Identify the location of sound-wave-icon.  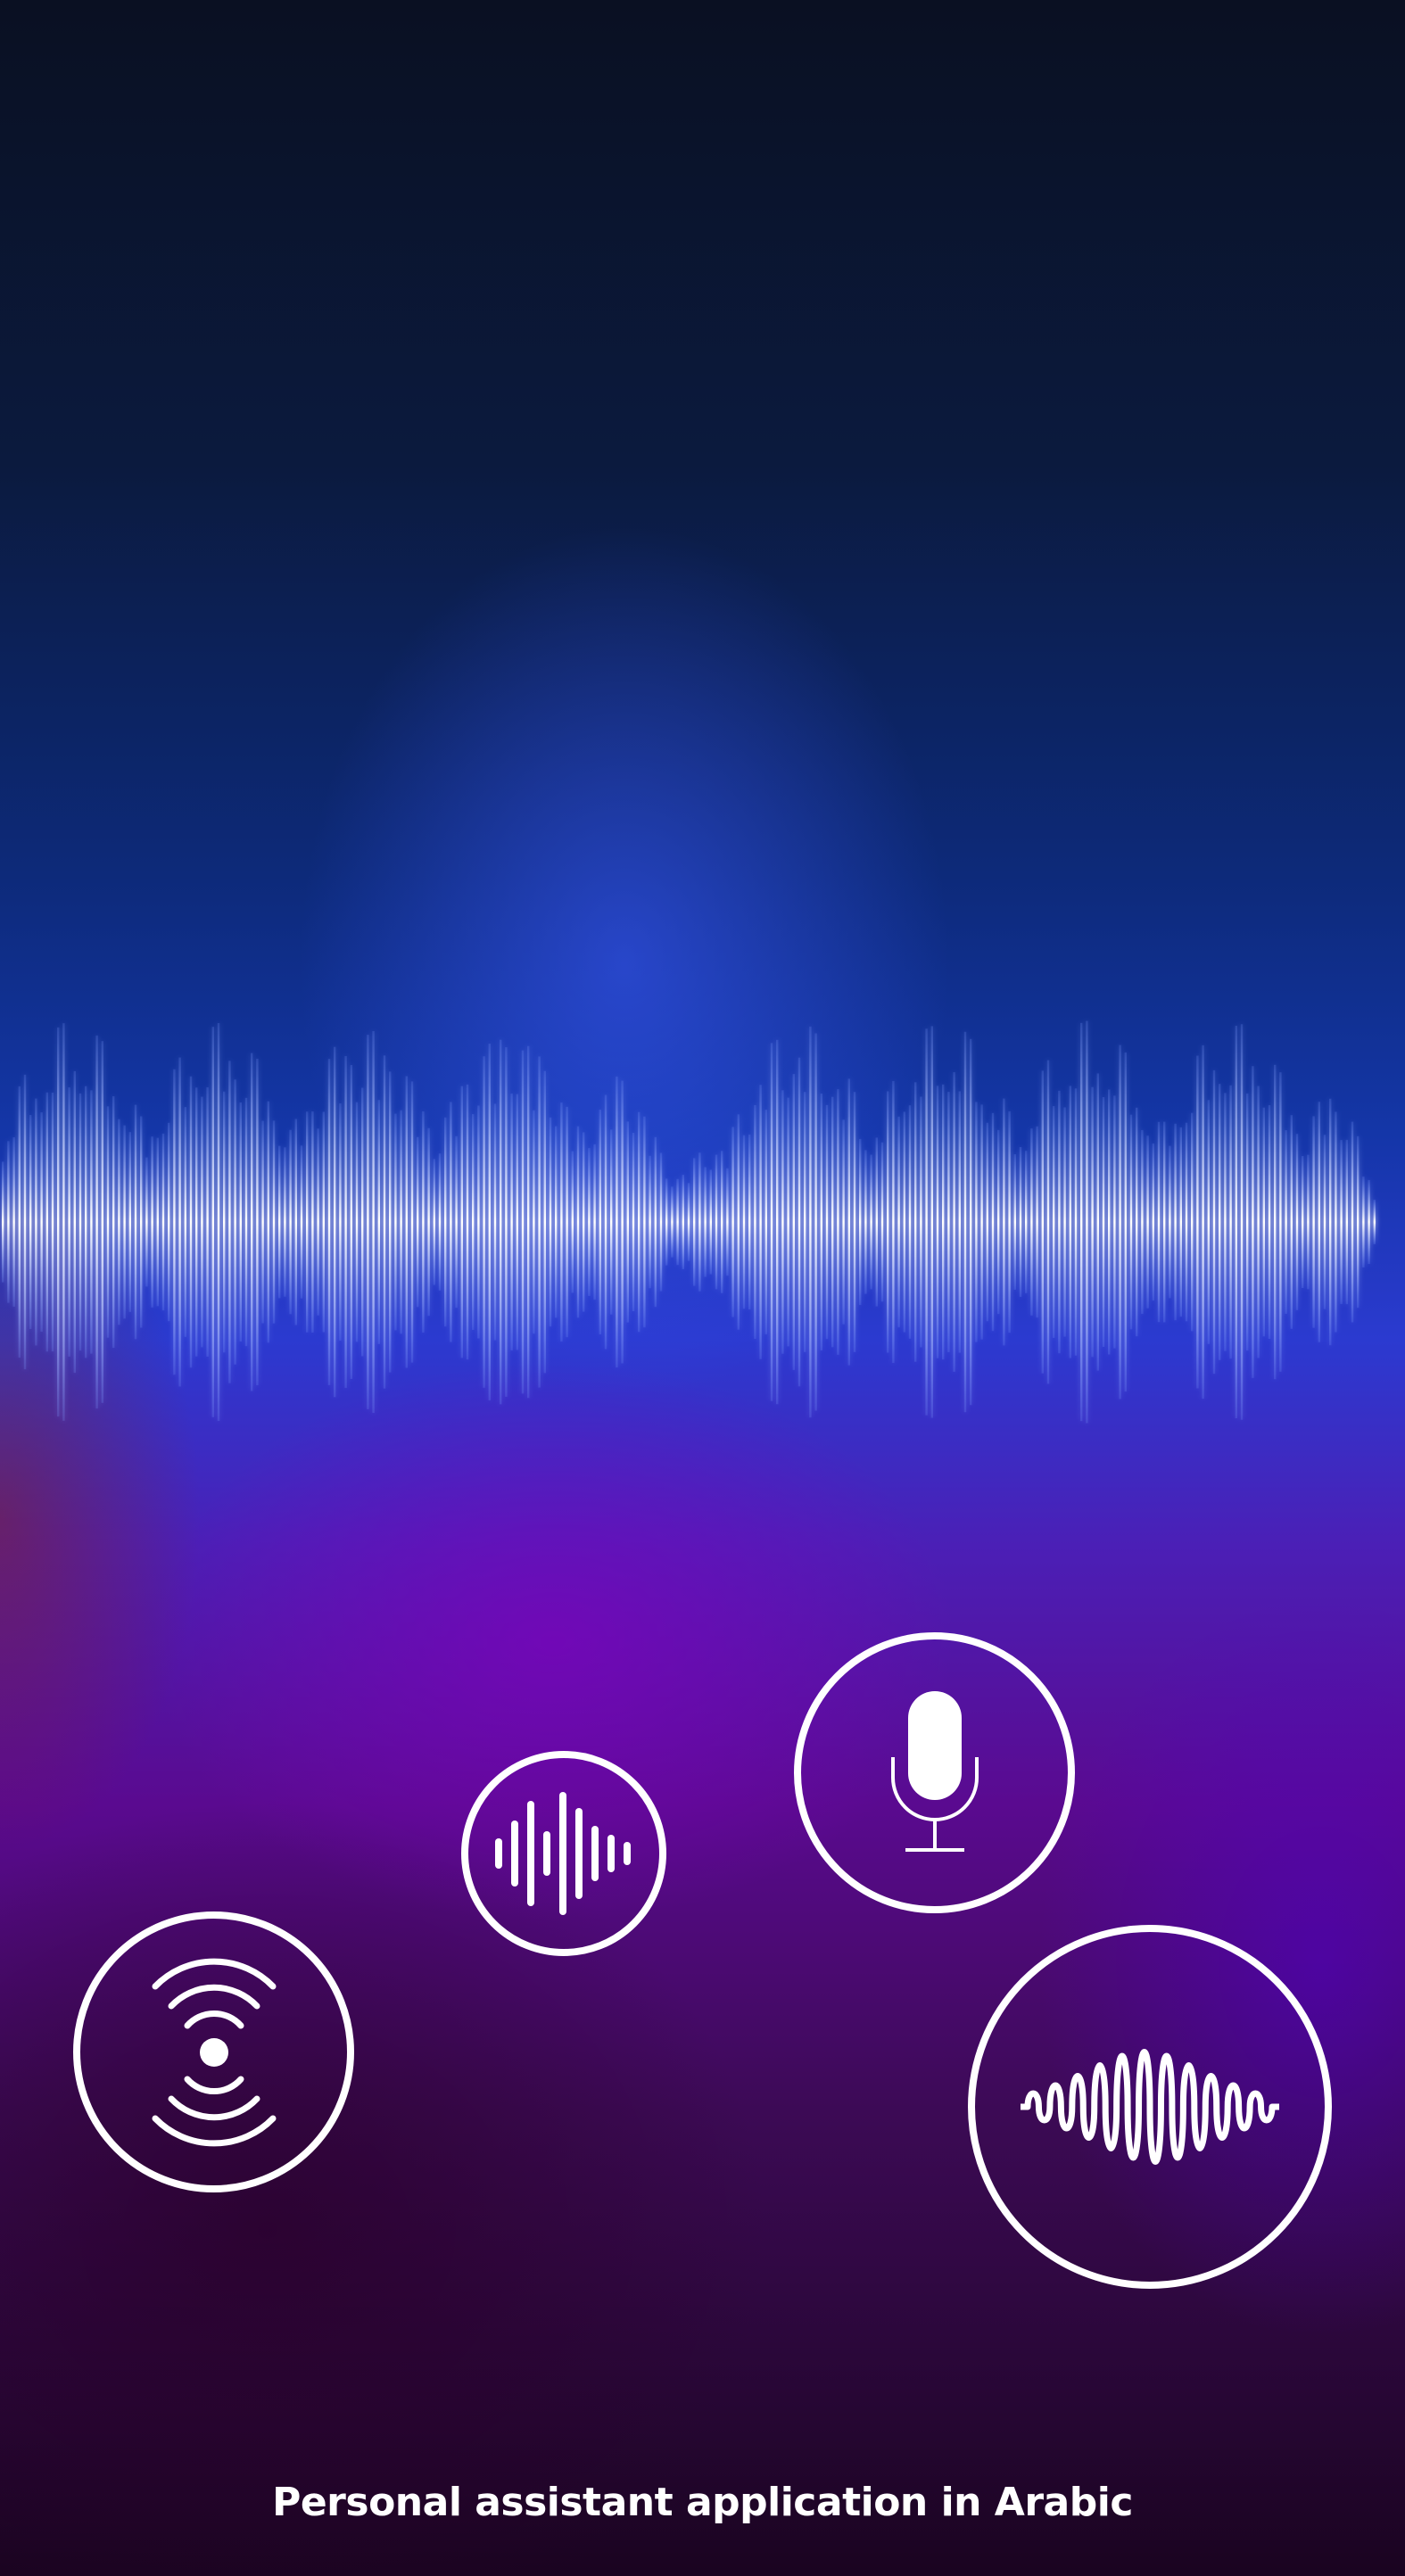
(1150, 2107).